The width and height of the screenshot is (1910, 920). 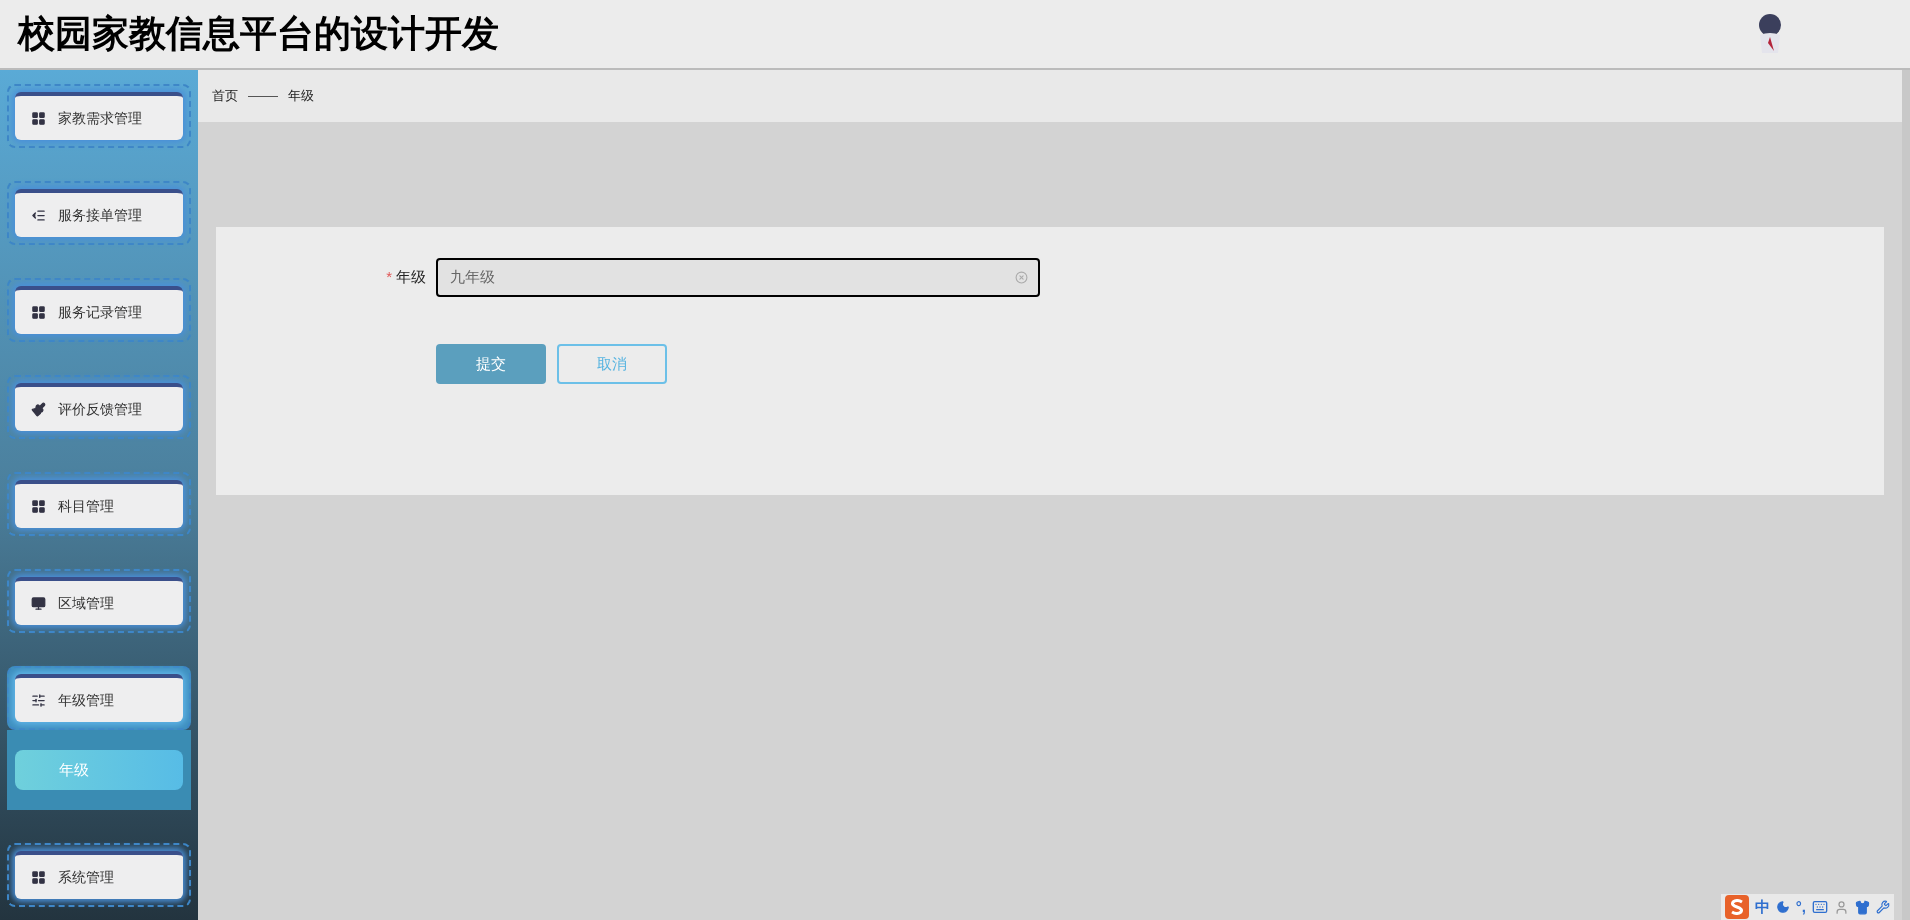 What do you see at coordinates (1883, 907) in the screenshot?
I see `wrench-icon` at bounding box center [1883, 907].